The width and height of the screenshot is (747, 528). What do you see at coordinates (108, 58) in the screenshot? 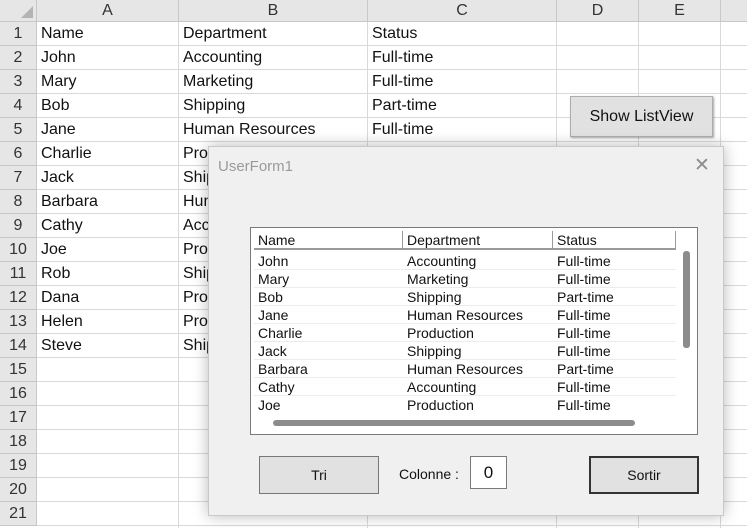
I see `cell: John` at bounding box center [108, 58].